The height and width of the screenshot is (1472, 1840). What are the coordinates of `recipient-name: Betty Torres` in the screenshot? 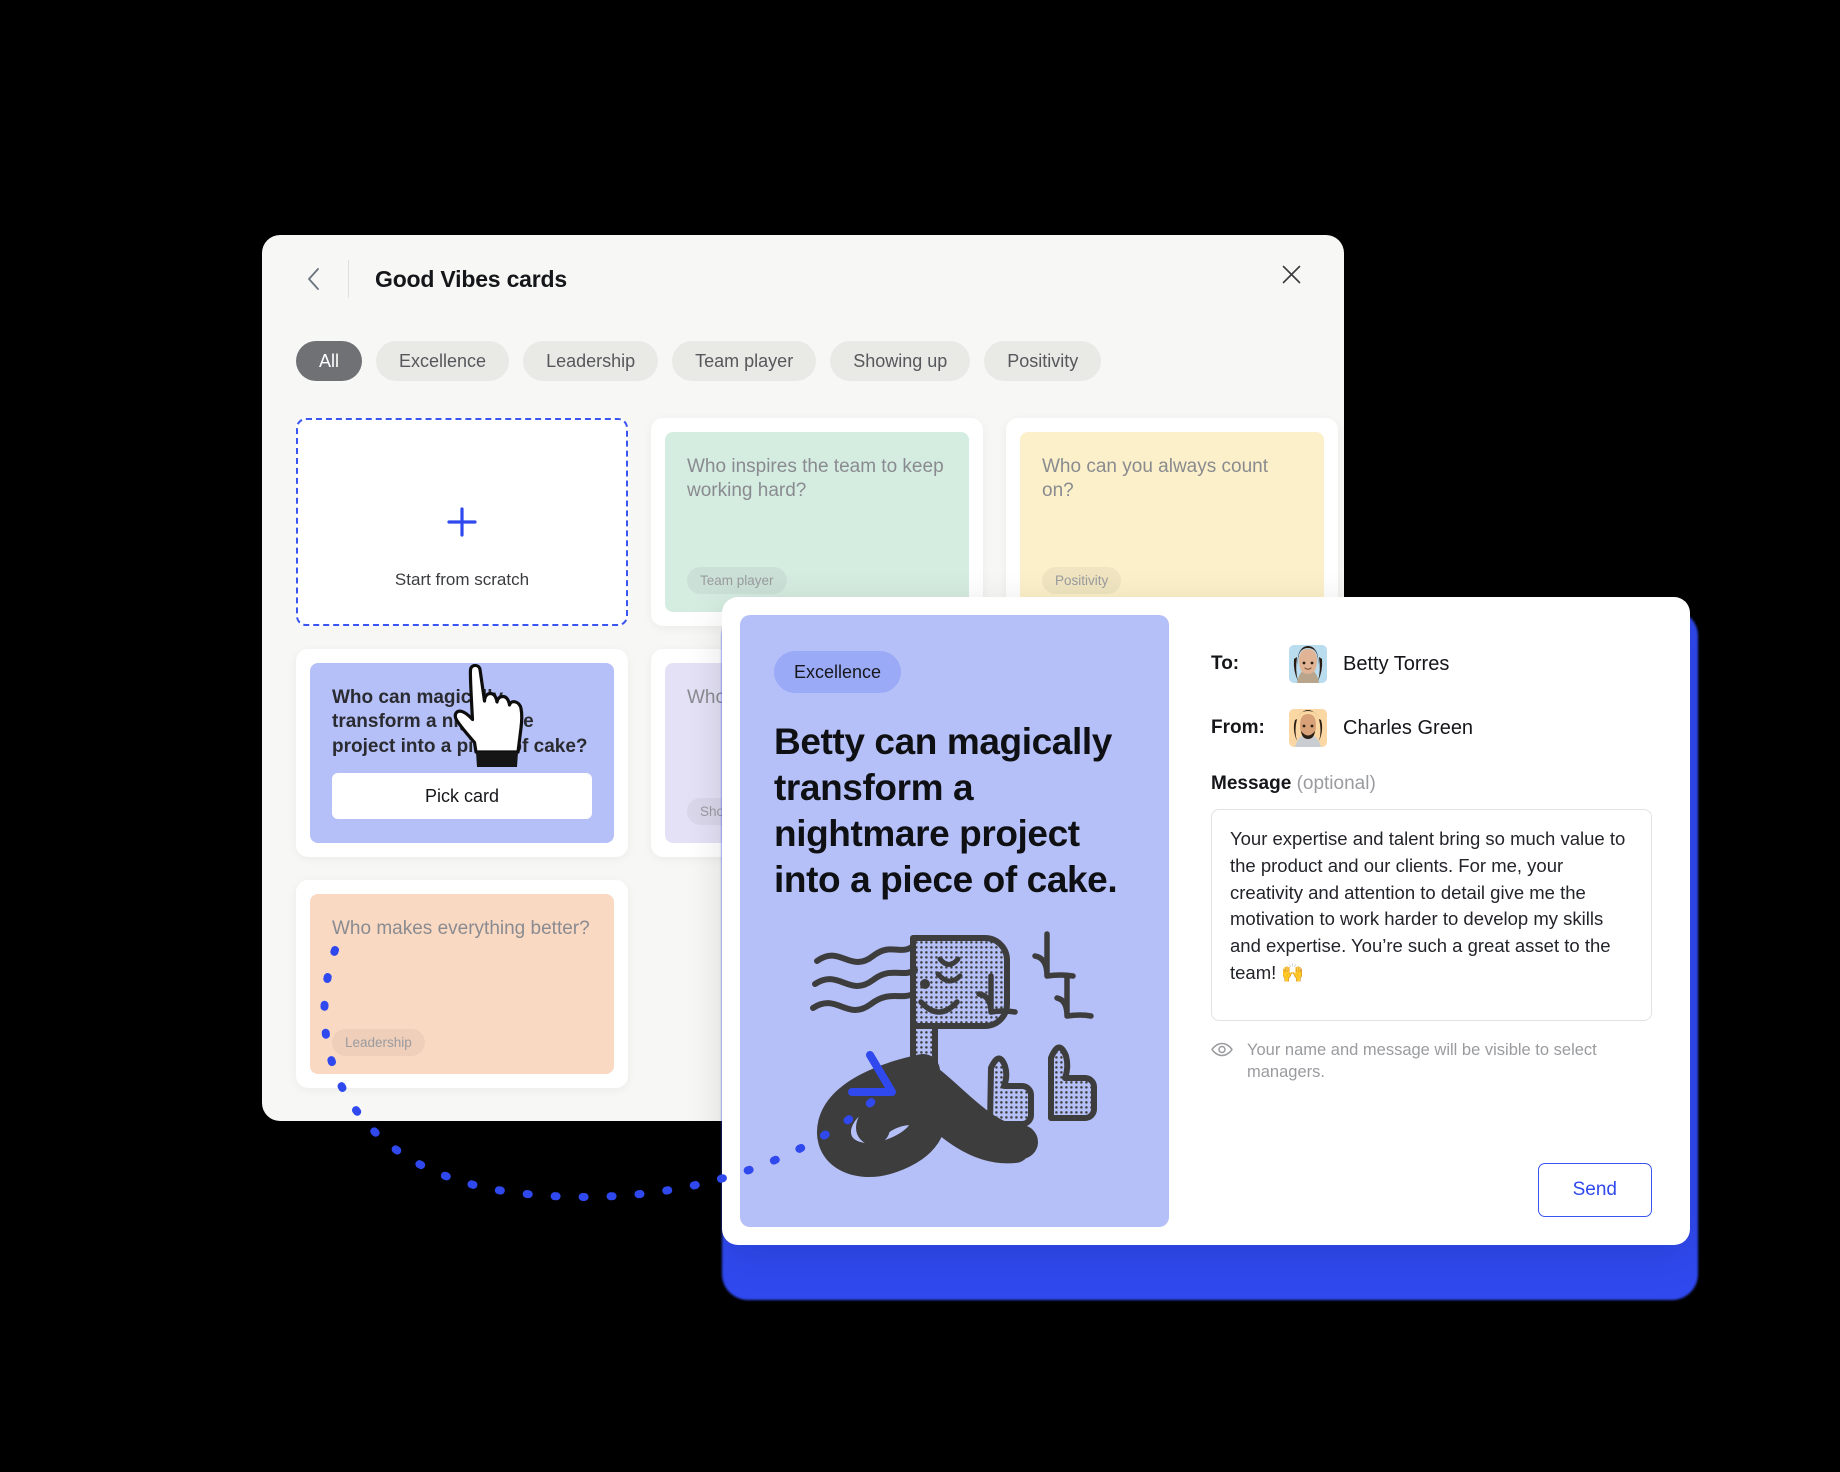 It's located at (1396, 663).